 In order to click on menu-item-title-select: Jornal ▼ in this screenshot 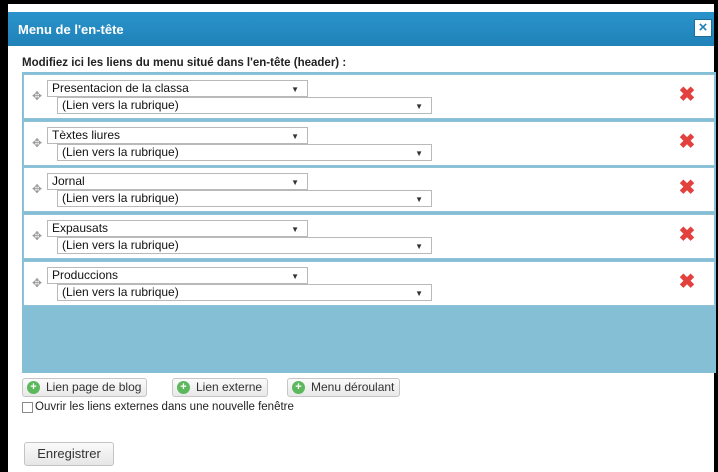, I will do `click(177, 181)`.